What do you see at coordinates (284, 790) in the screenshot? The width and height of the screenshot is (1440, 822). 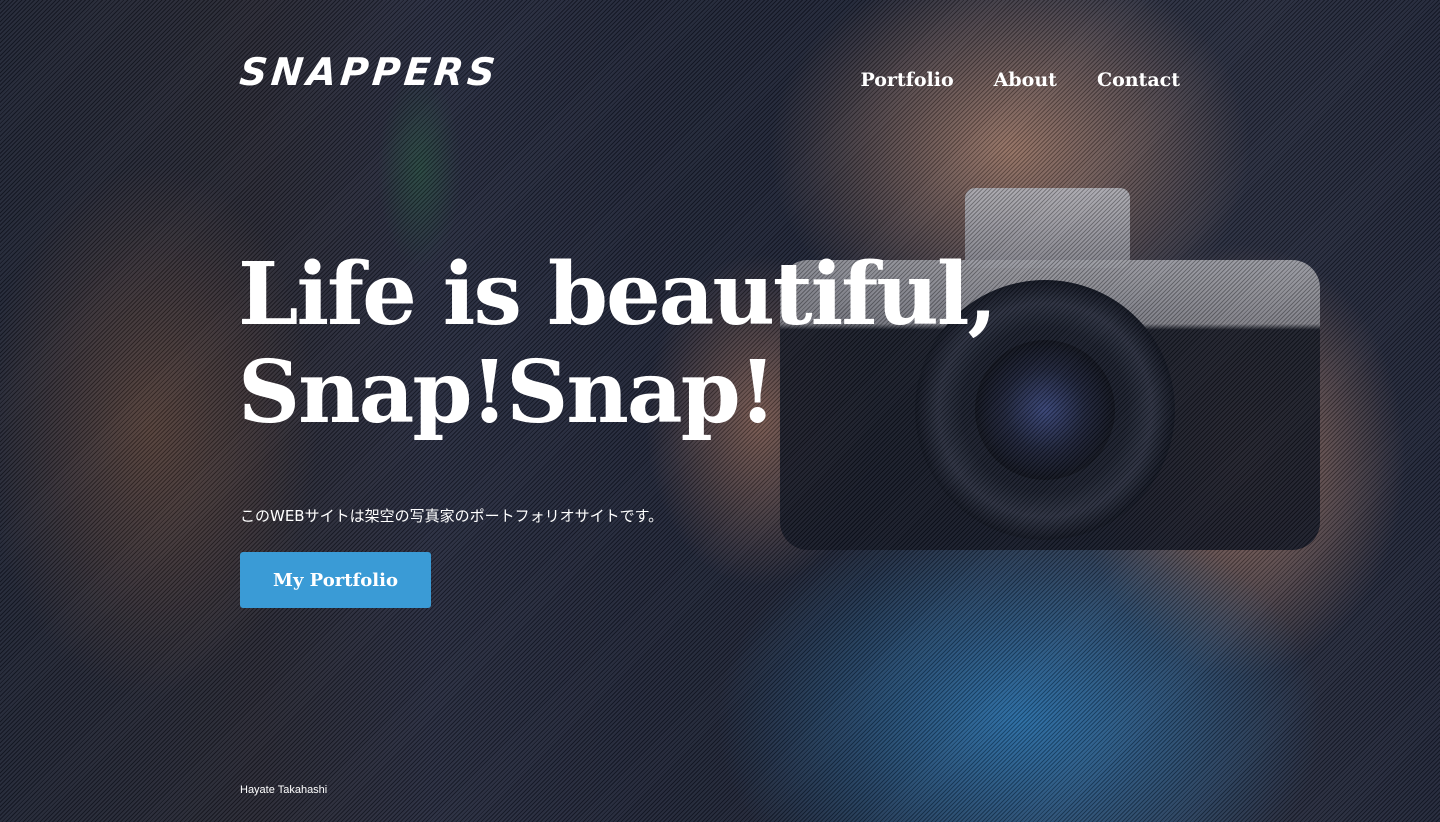 I see `photo-credit: Hayate Takahashi` at bounding box center [284, 790].